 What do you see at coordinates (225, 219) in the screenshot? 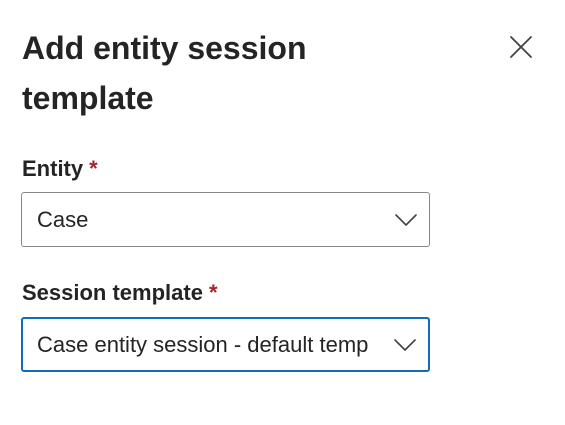
I see `entity-dropdown: Case` at bounding box center [225, 219].